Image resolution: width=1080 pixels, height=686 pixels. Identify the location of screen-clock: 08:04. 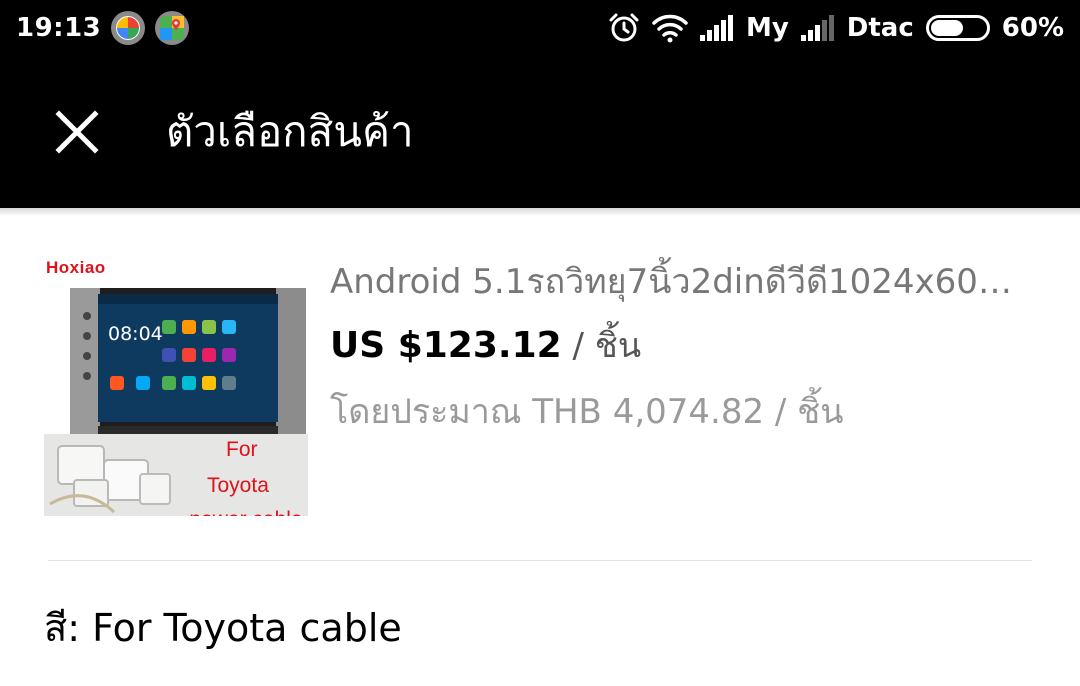
(135, 334).